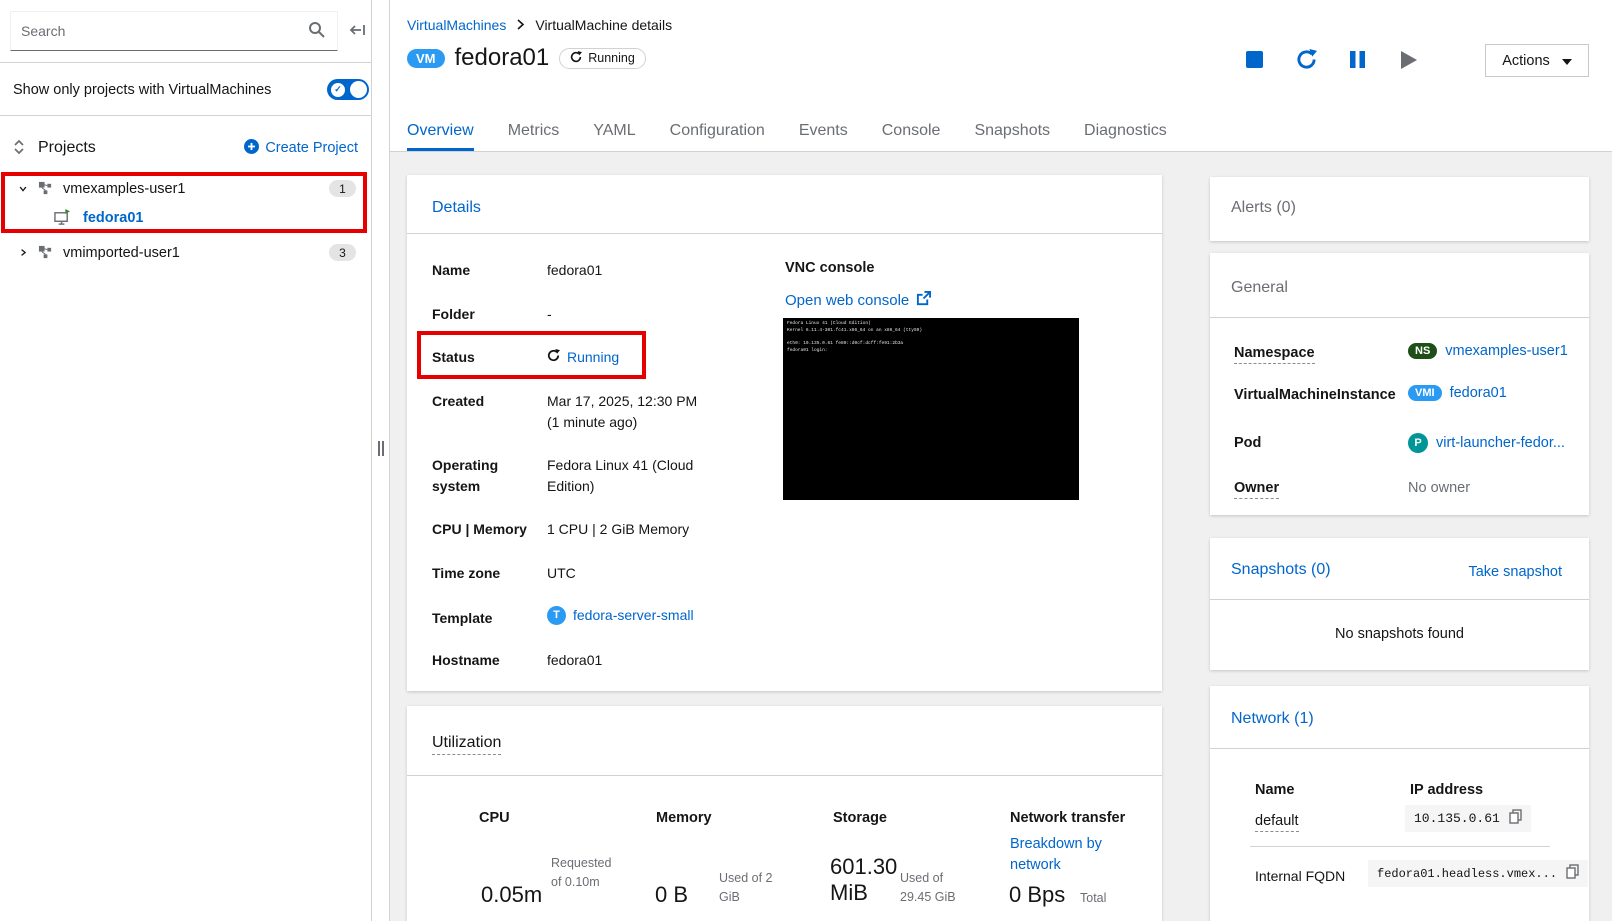 The image size is (1612, 921). Describe the element at coordinates (1315, 395) in the screenshot. I see `vmi-label: VirtualMachineInstance` at that location.